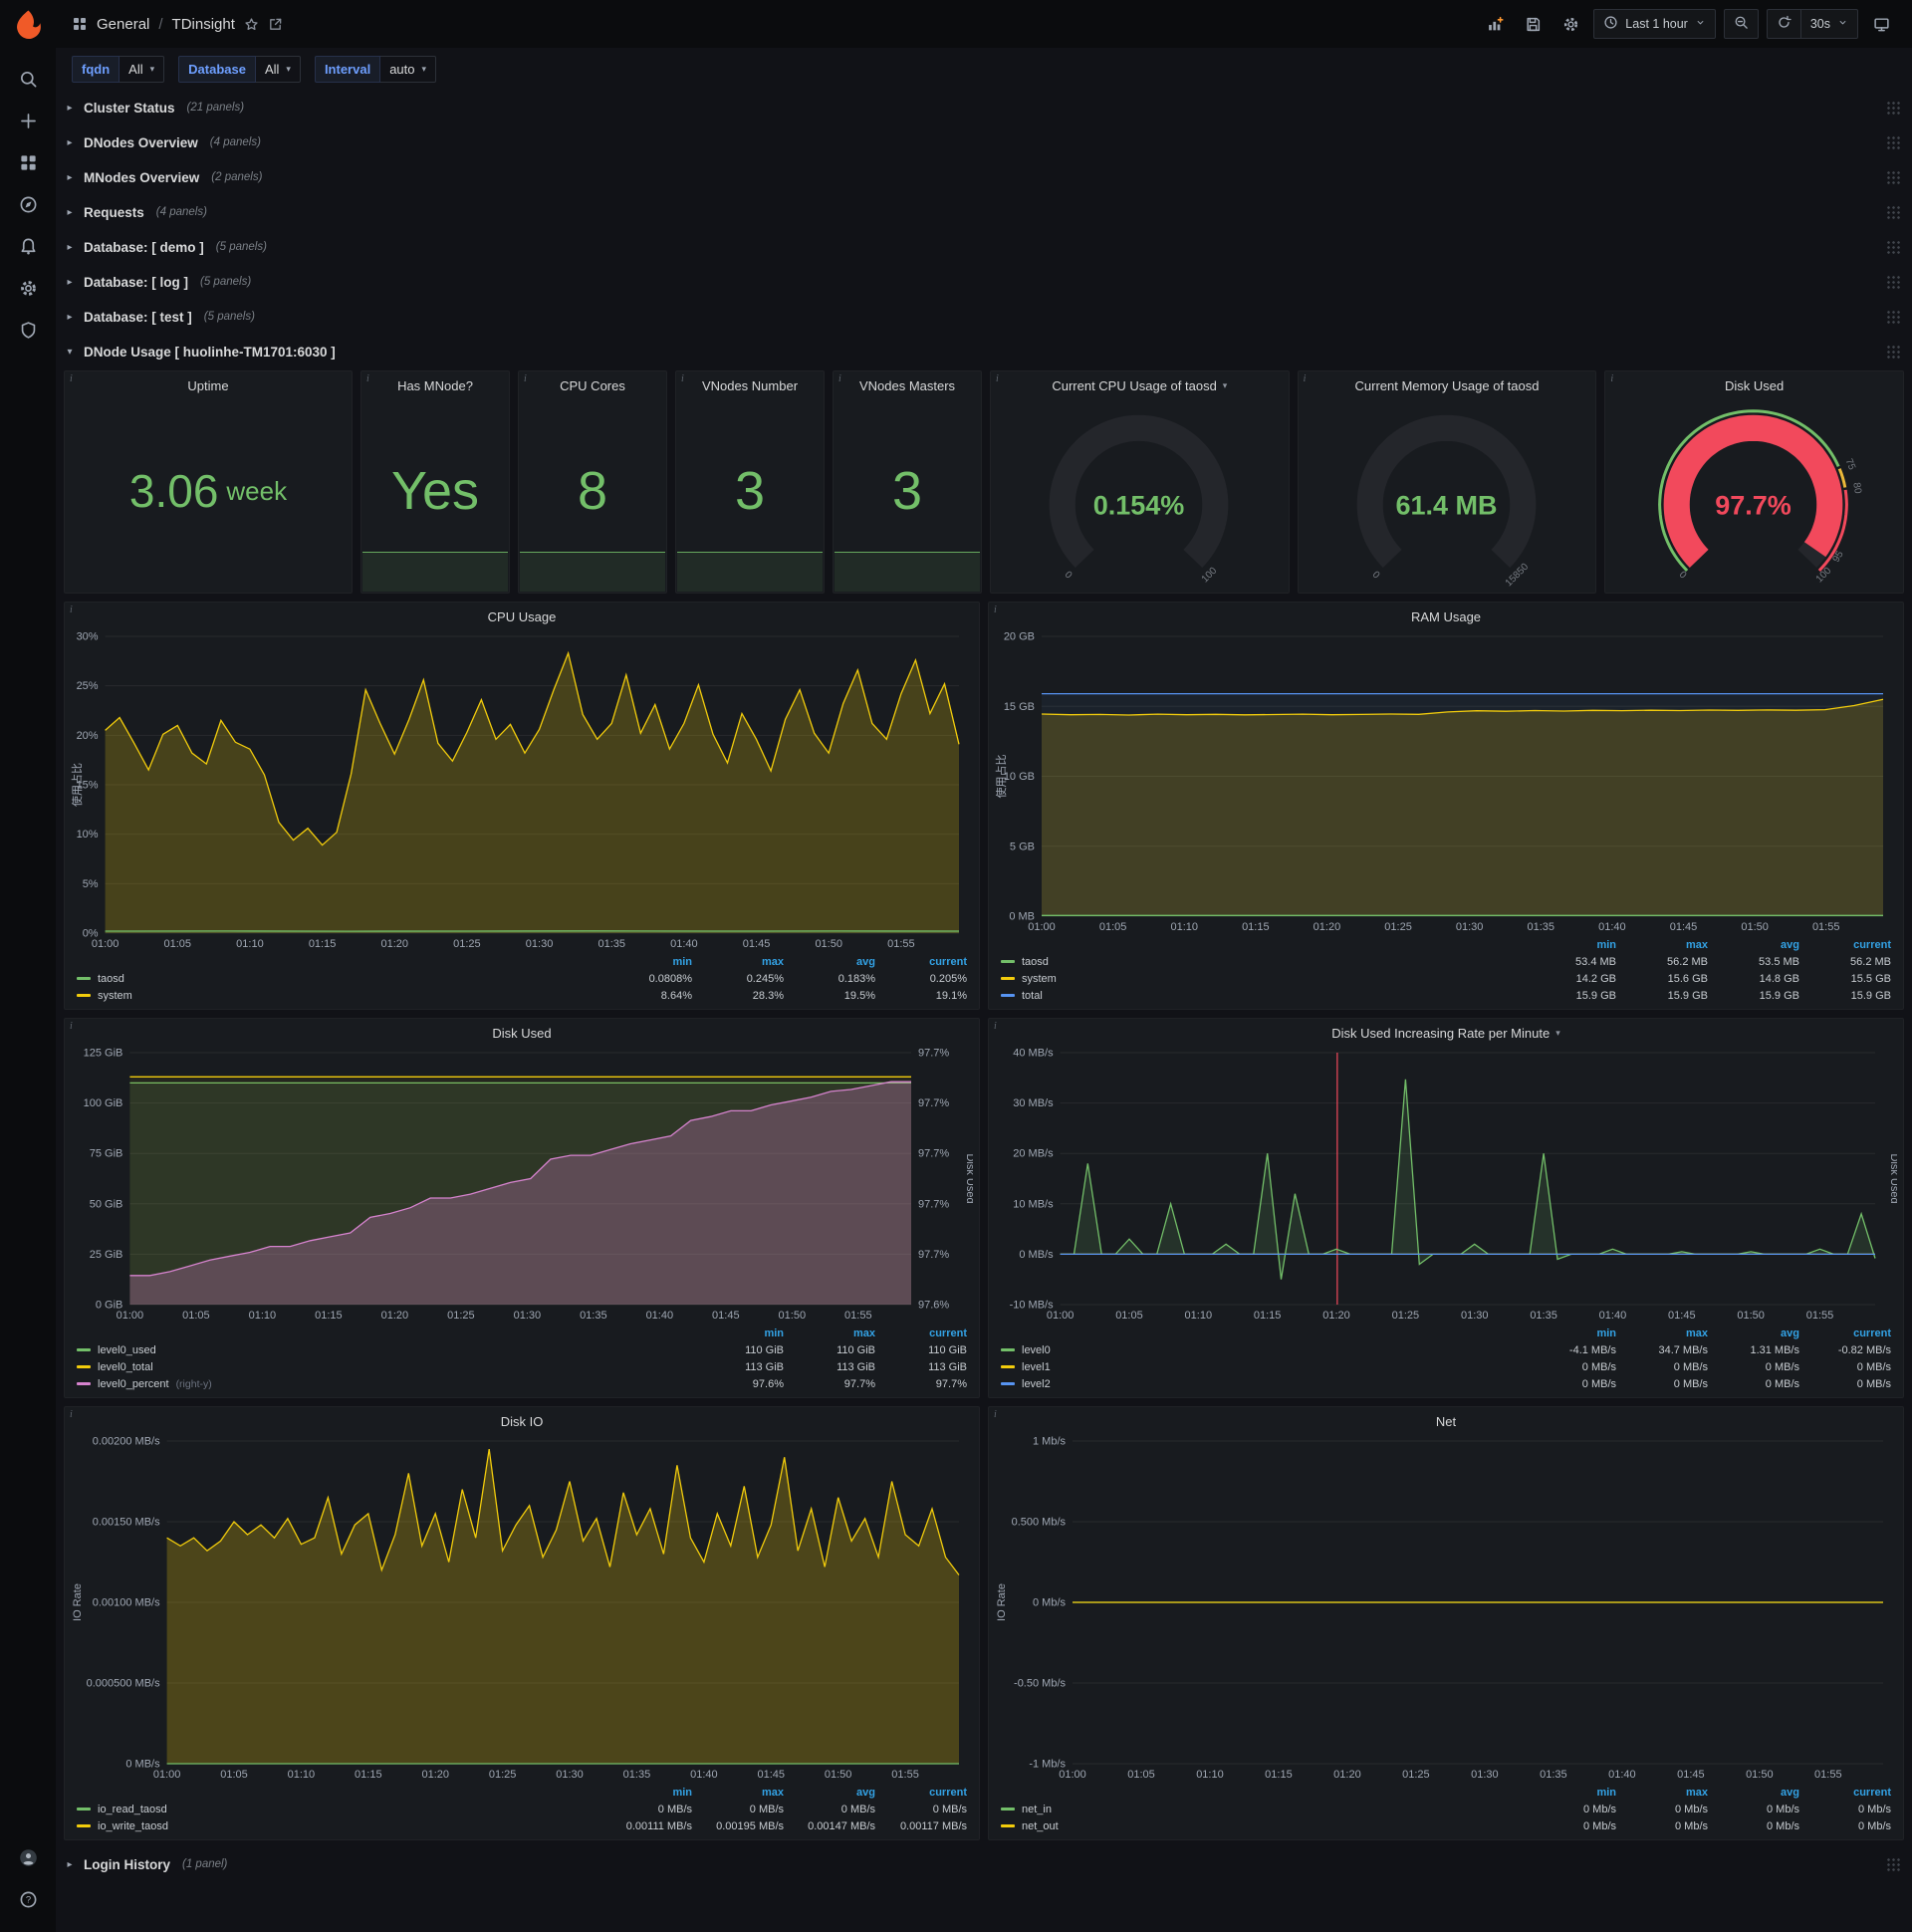 Image resolution: width=1912 pixels, height=1932 pixels. Describe the element at coordinates (1263, 1809) in the screenshot. I see `legend-series-name: net_in` at that location.